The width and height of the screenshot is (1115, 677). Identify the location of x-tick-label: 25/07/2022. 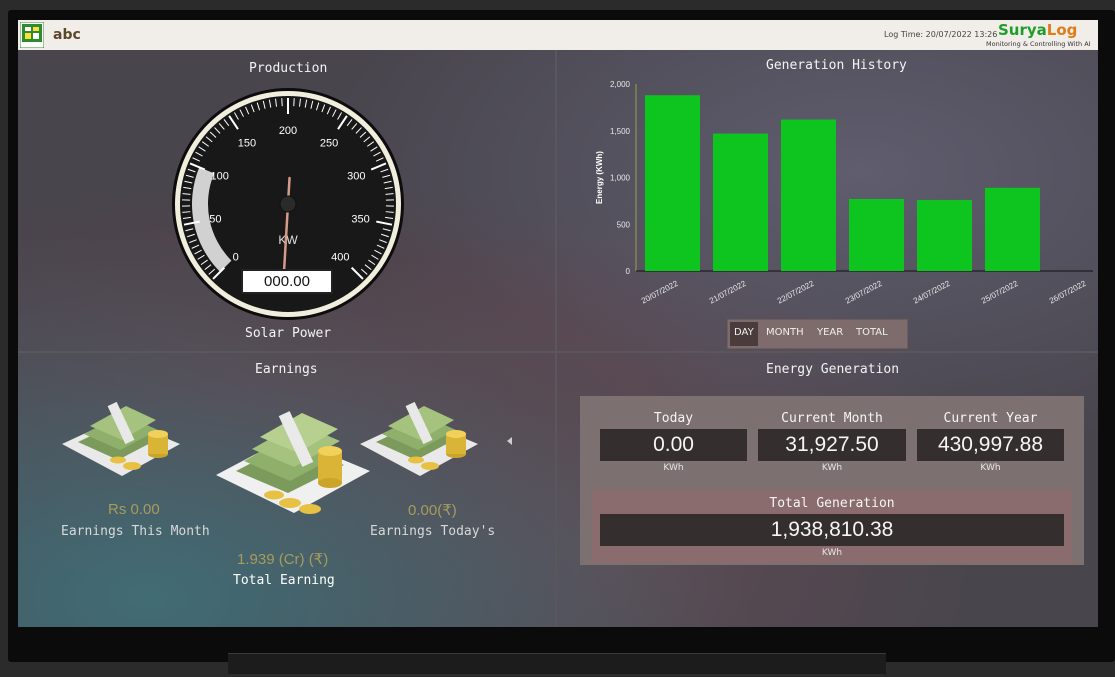
(1000, 292).